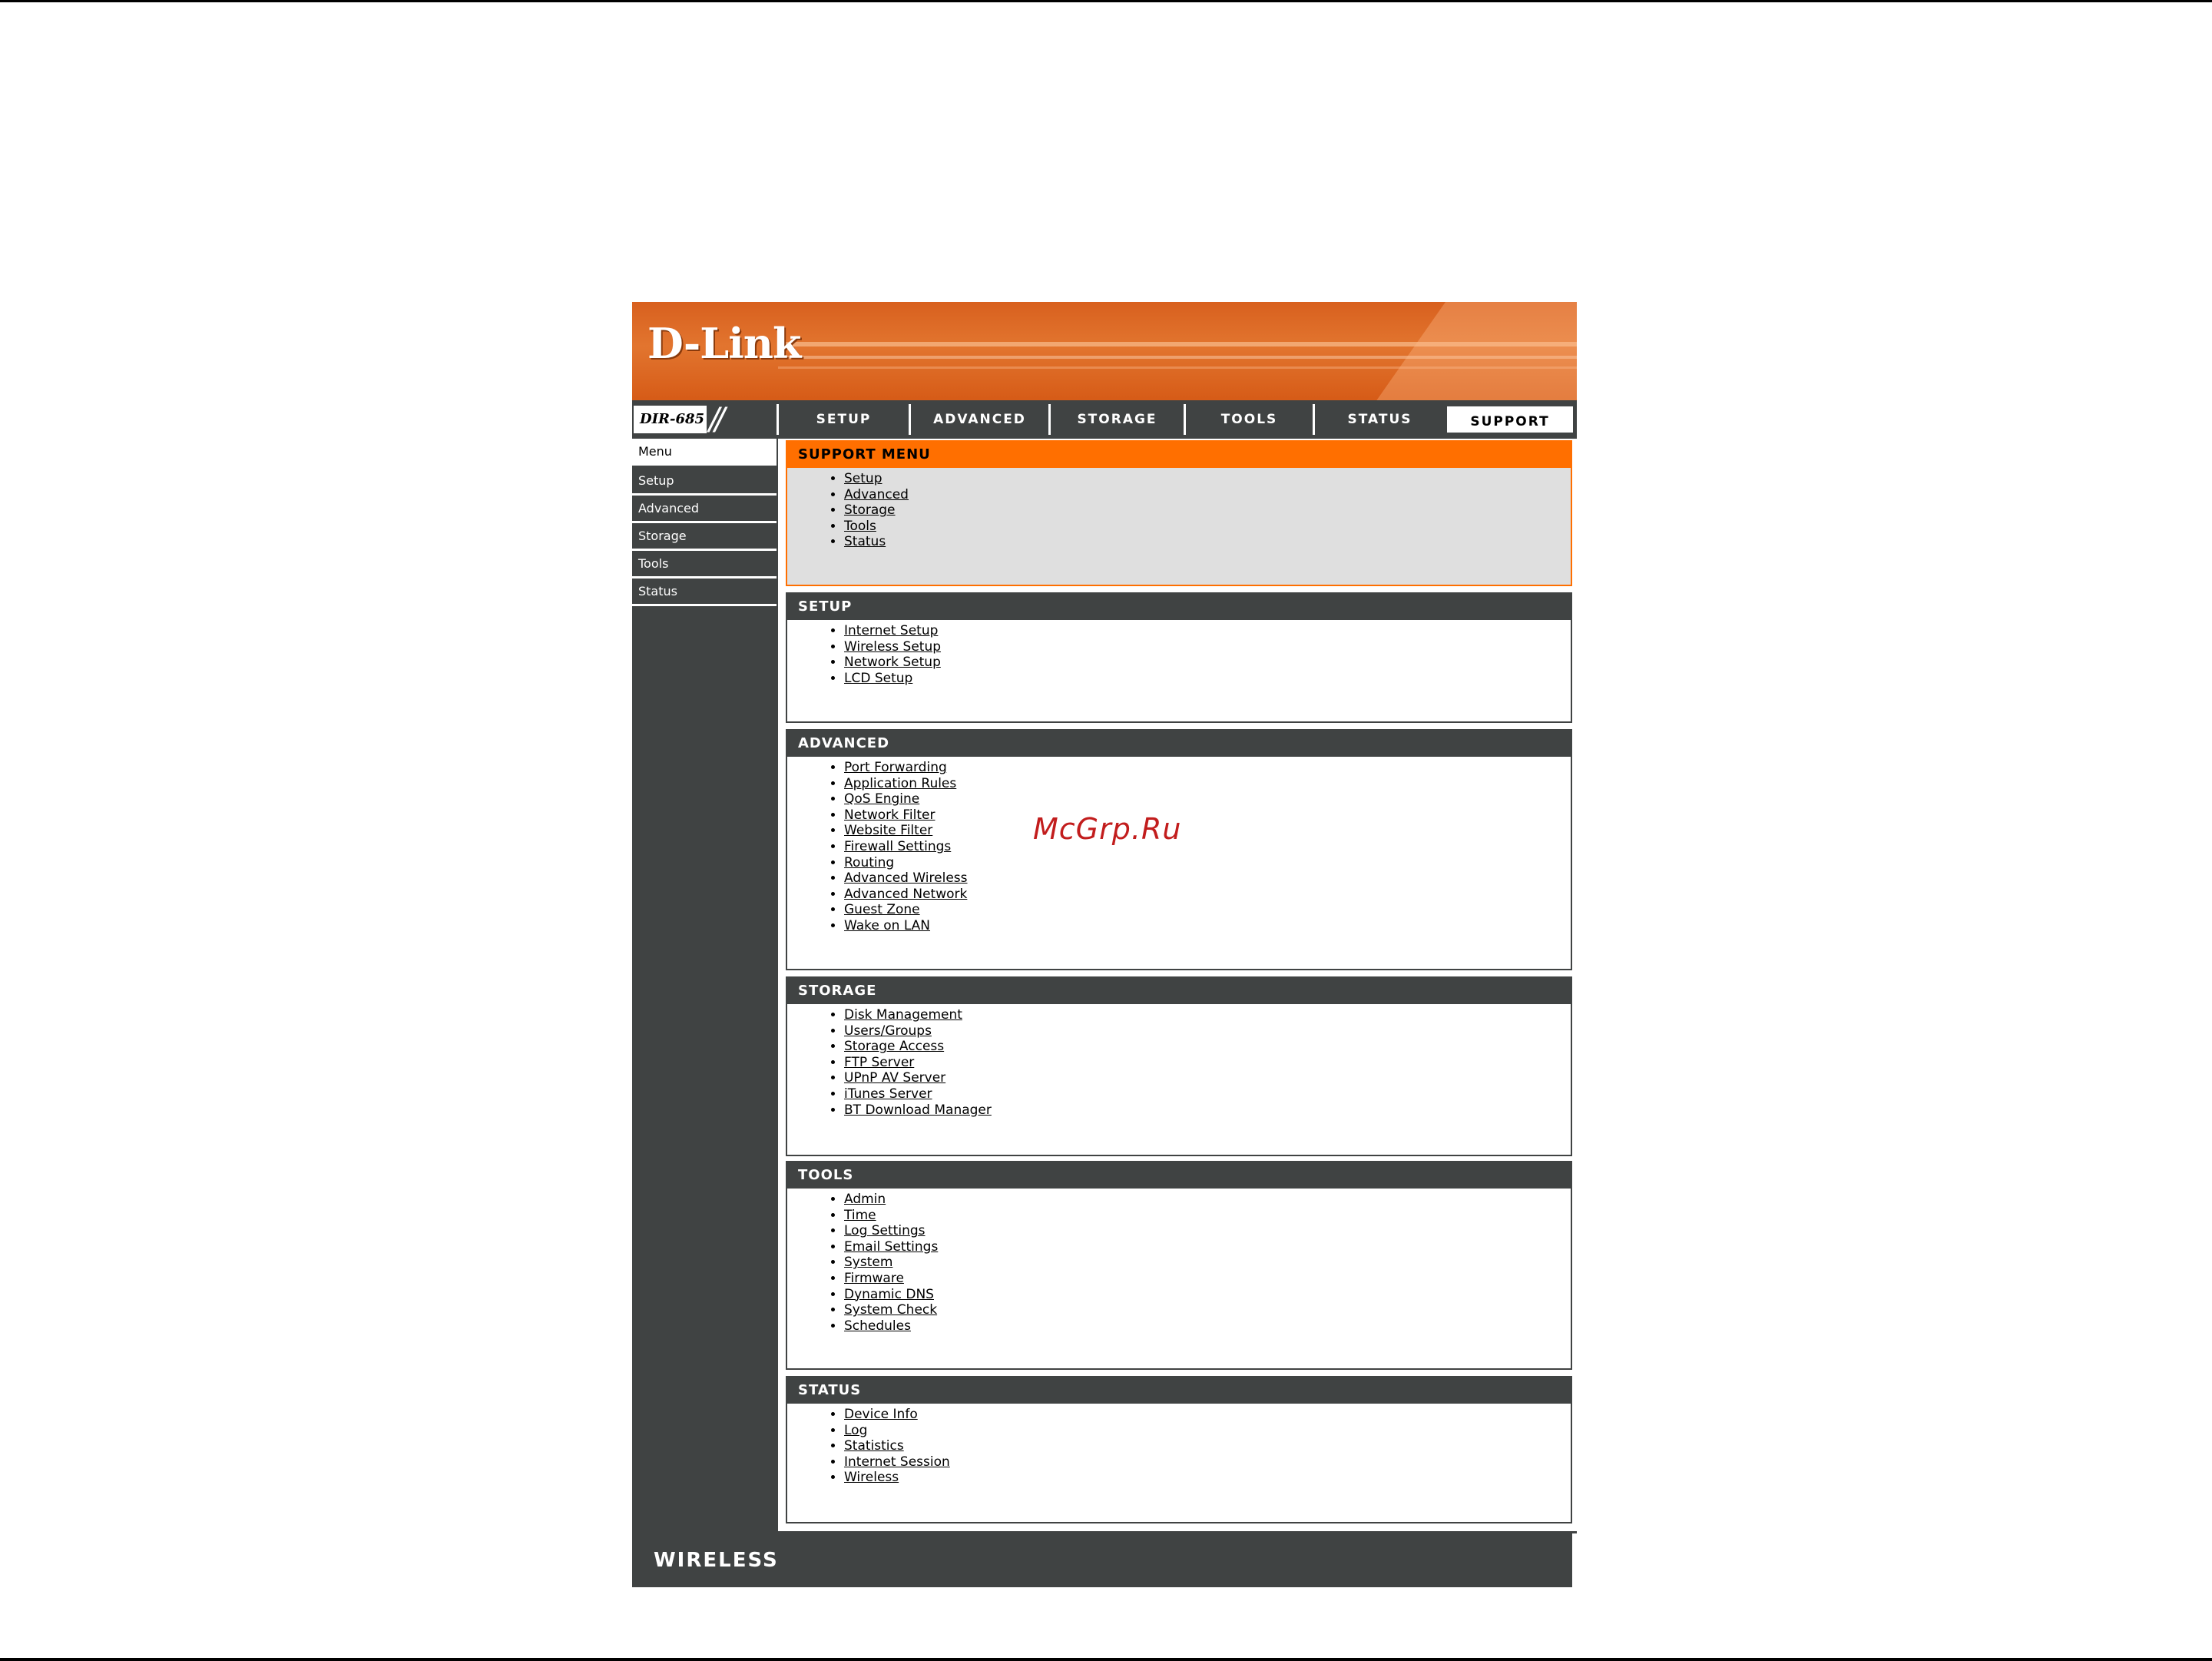 The image size is (2212, 1661). What do you see at coordinates (704, 509) in the screenshot?
I see `sidebar-item-advanced: Advanced` at bounding box center [704, 509].